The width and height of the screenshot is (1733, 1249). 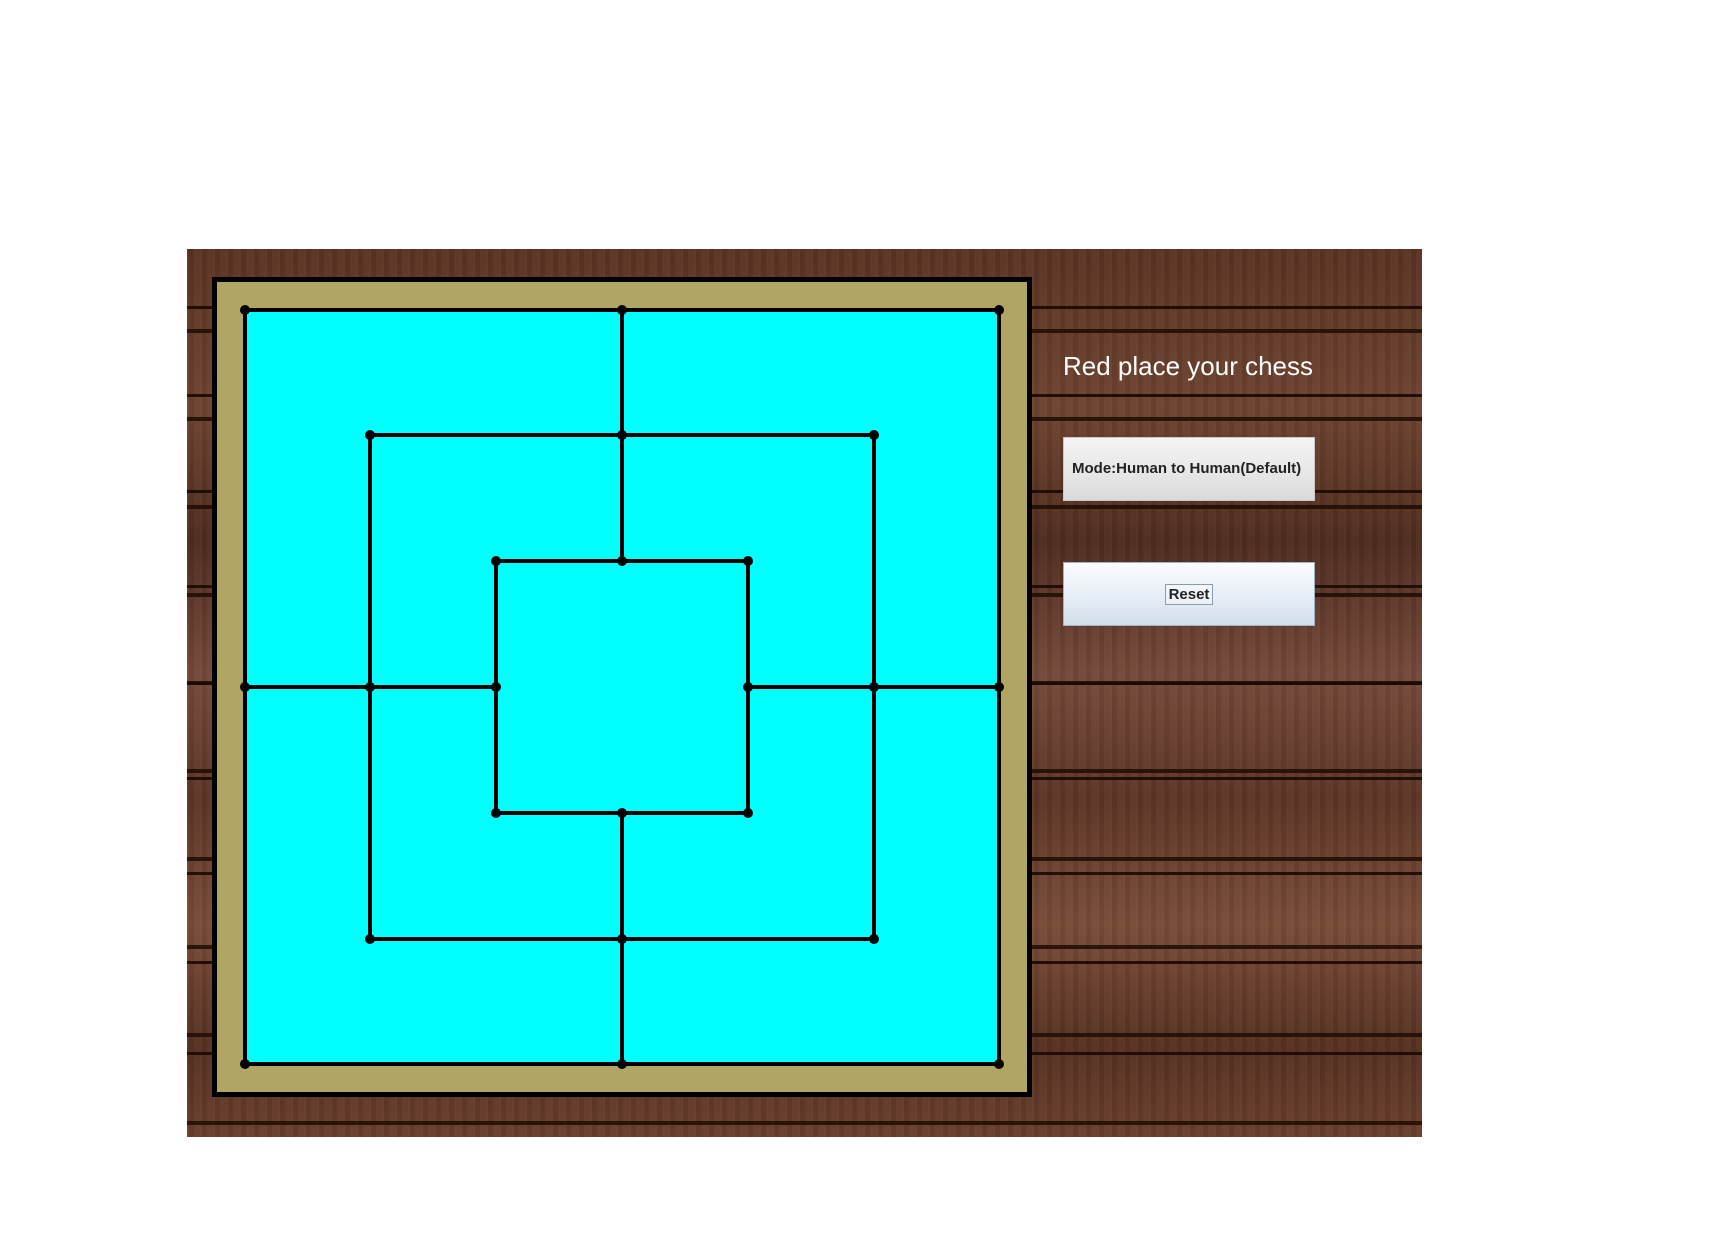 I want to click on status-message: Red place your chess, so click(x=1188, y=366).